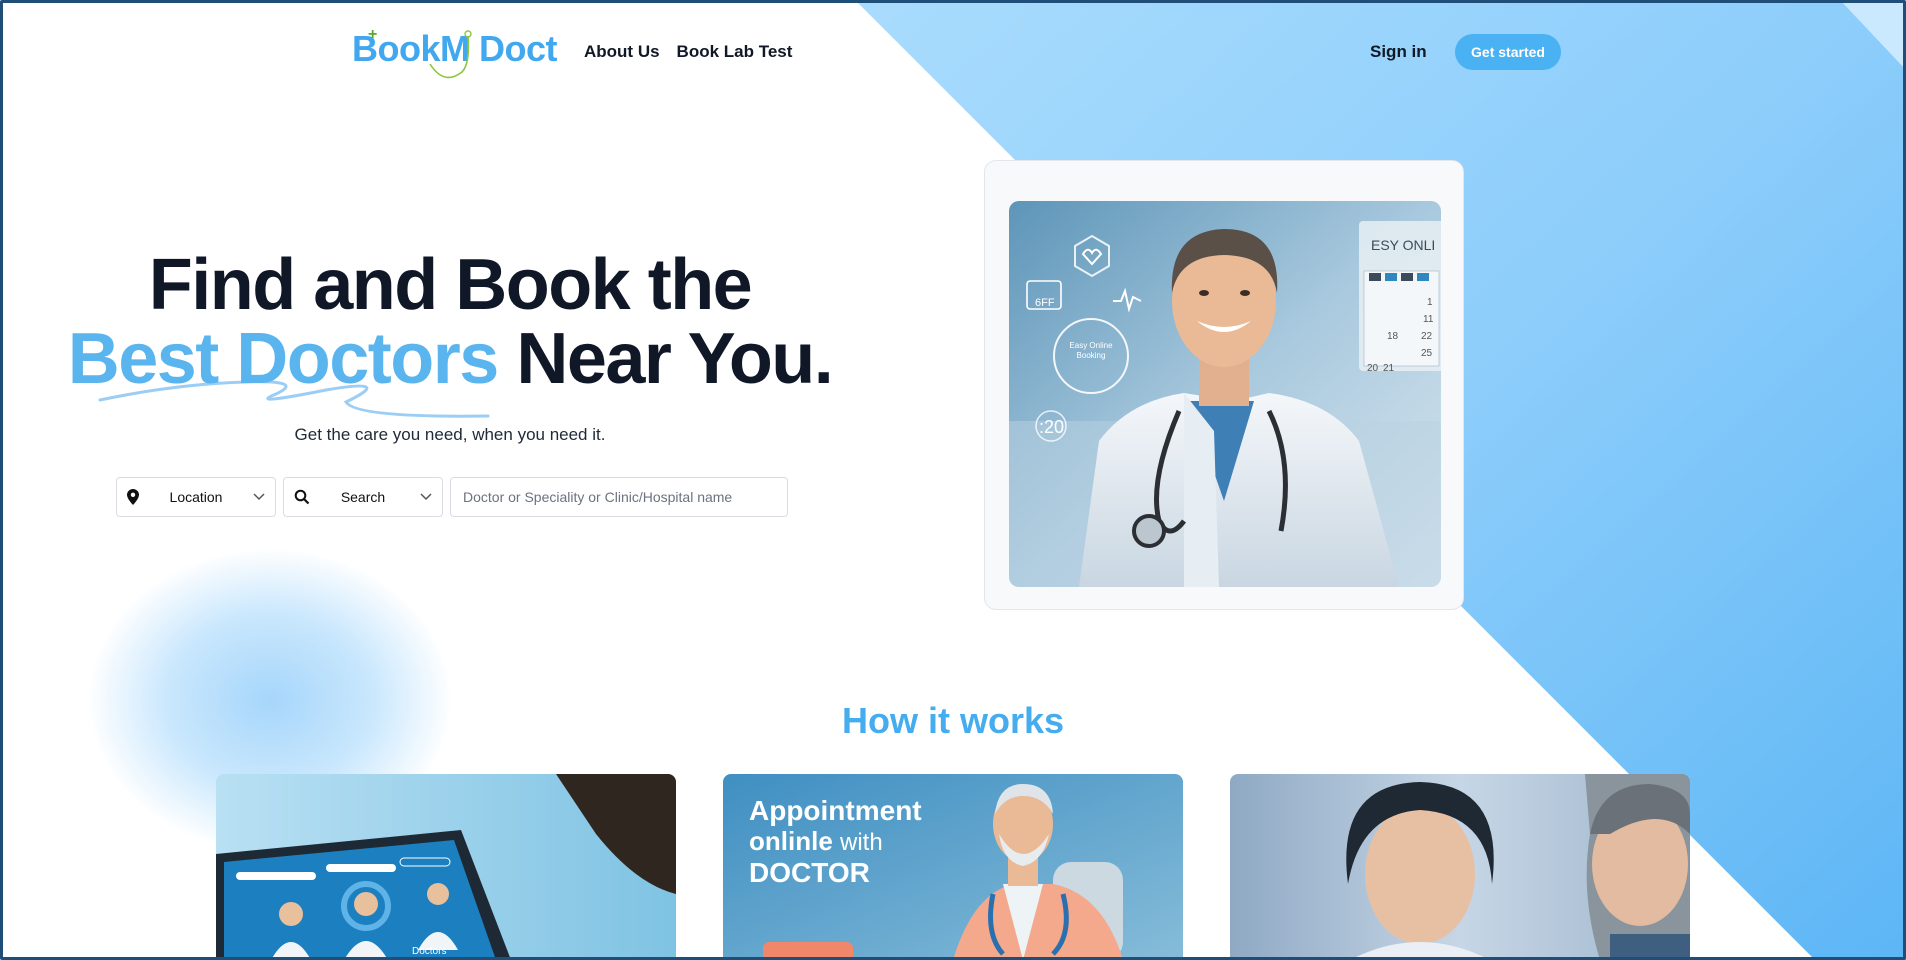 The image size is (1906, 960). Describe the element at coordinates (1403, 245) in the screenshot. I see `hud-calendar-header: ESY ONLI` at that location.